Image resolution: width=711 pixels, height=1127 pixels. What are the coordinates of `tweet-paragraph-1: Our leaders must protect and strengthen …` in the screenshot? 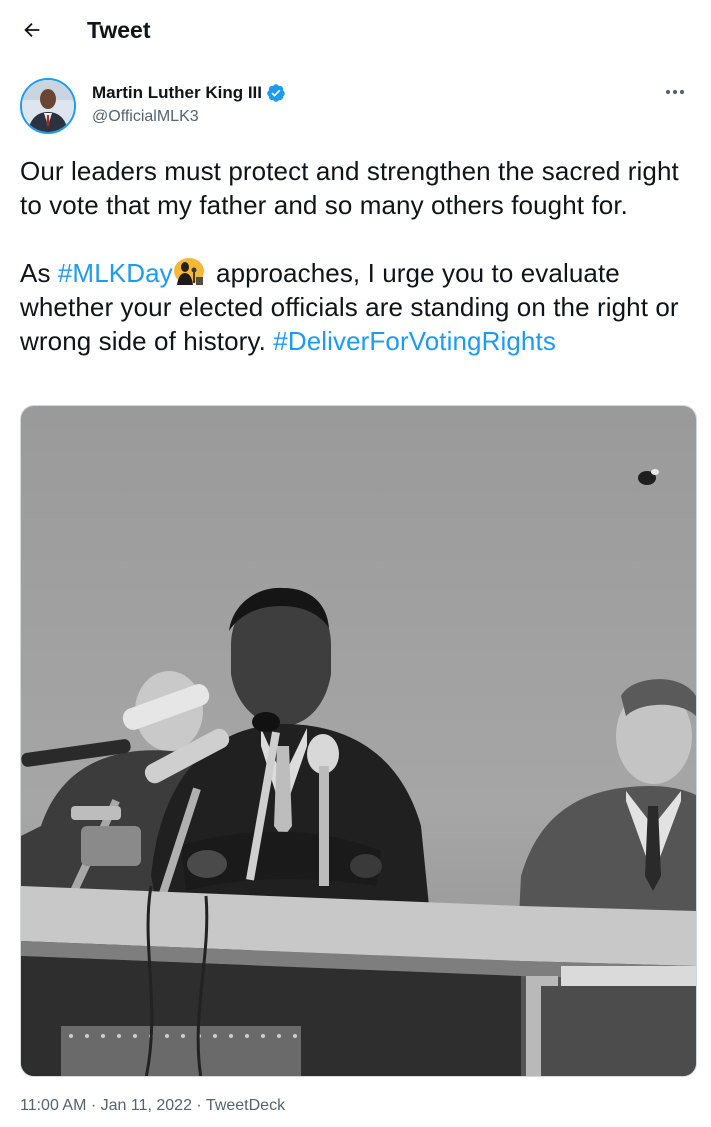 It's located at (349, 188).